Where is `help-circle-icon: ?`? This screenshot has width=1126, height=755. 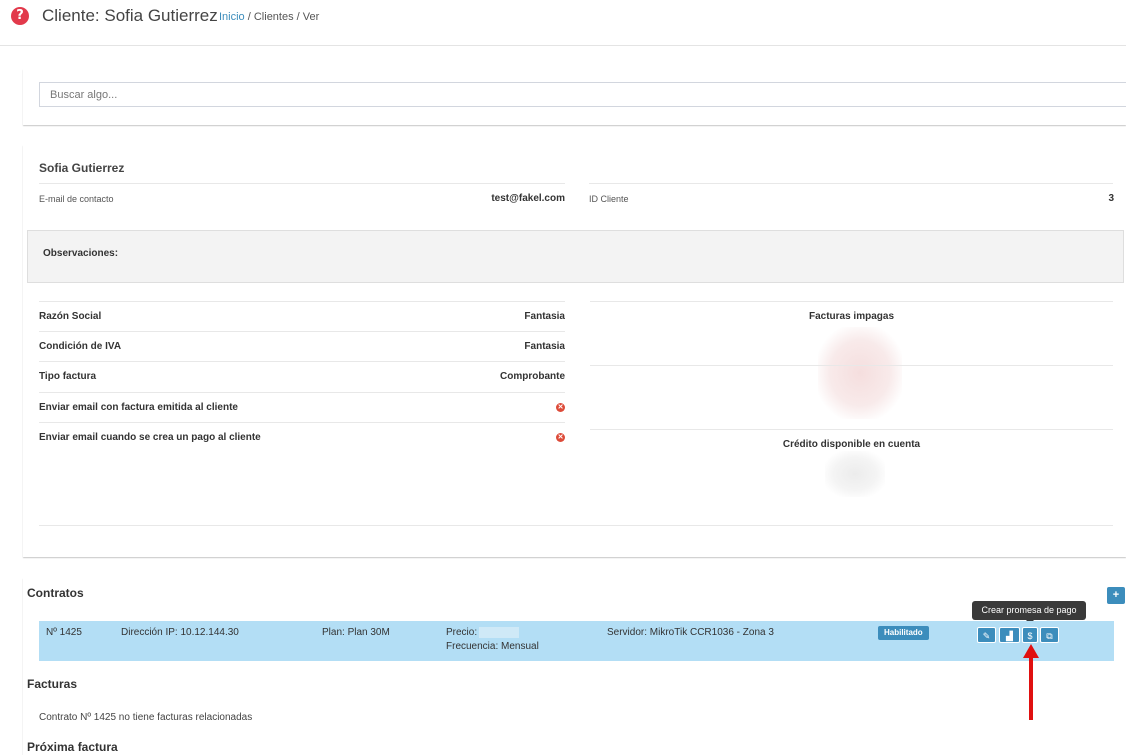 help-circle-icon: ? is located at coordinates (20, 16).